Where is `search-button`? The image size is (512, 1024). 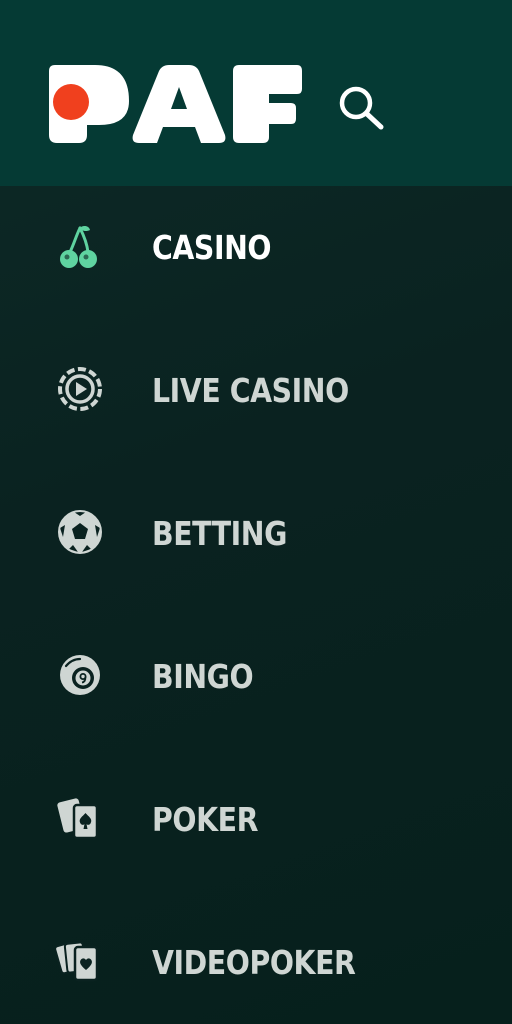
search-button is located at coordinates (361, 107).